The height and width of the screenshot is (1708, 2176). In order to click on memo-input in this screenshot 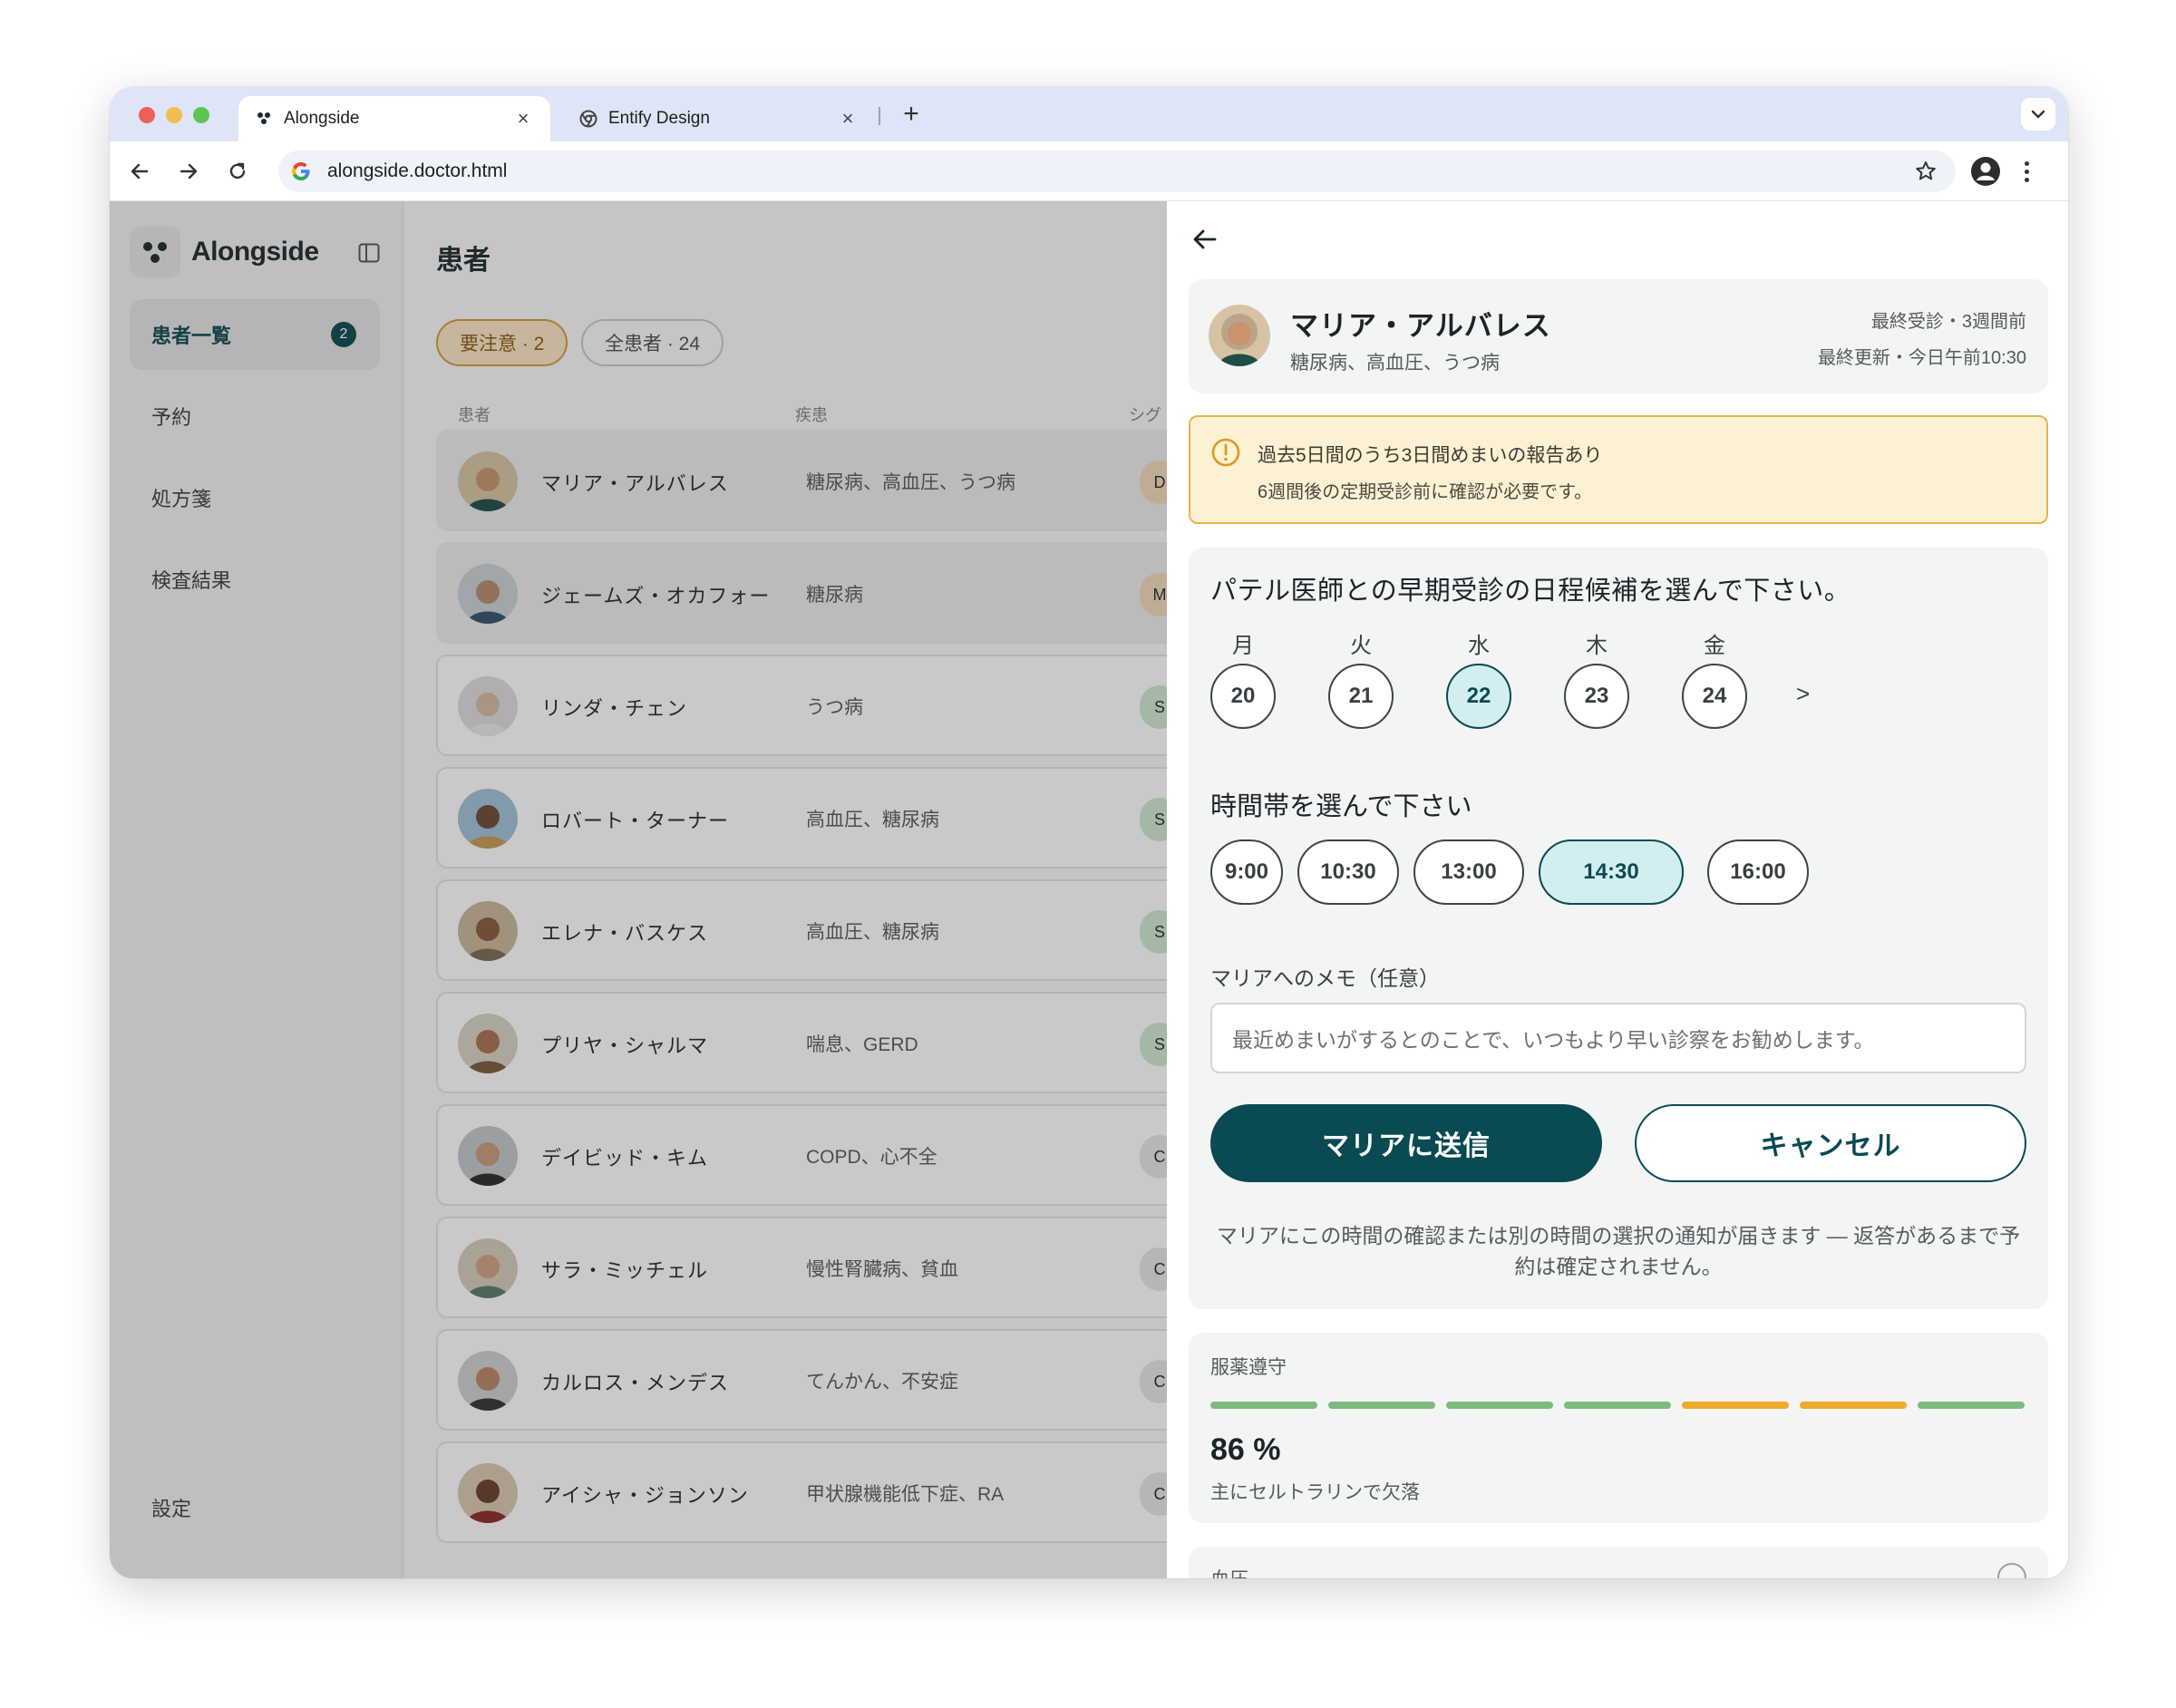, I will do `click(1618, 1038)`.